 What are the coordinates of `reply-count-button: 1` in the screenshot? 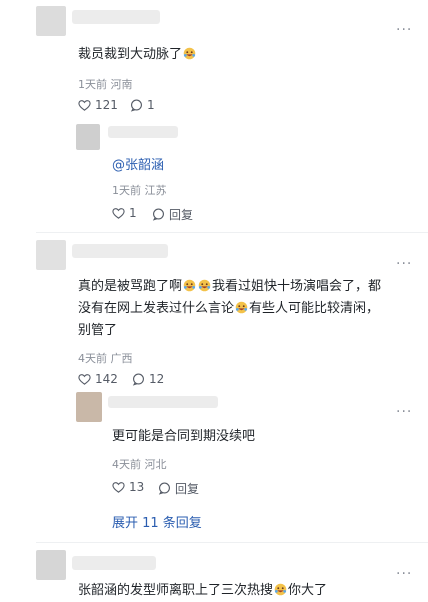 It's located at (142, 105).